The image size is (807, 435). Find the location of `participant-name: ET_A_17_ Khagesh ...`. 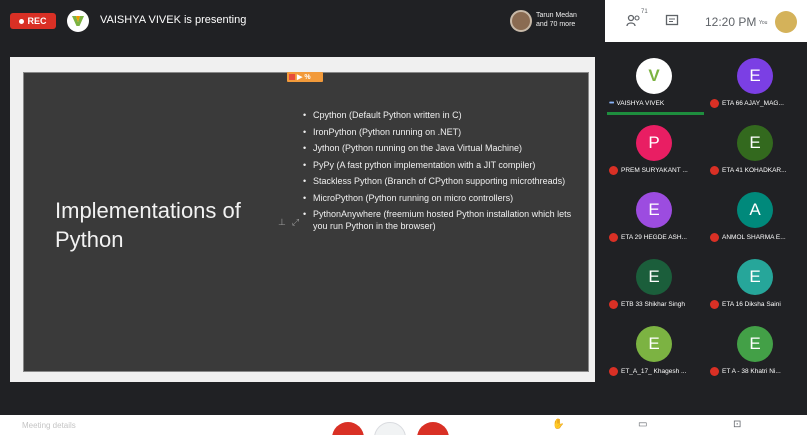

participant-name: ET_A_17_ Khagesh ... is located at coordinates (654, 371).